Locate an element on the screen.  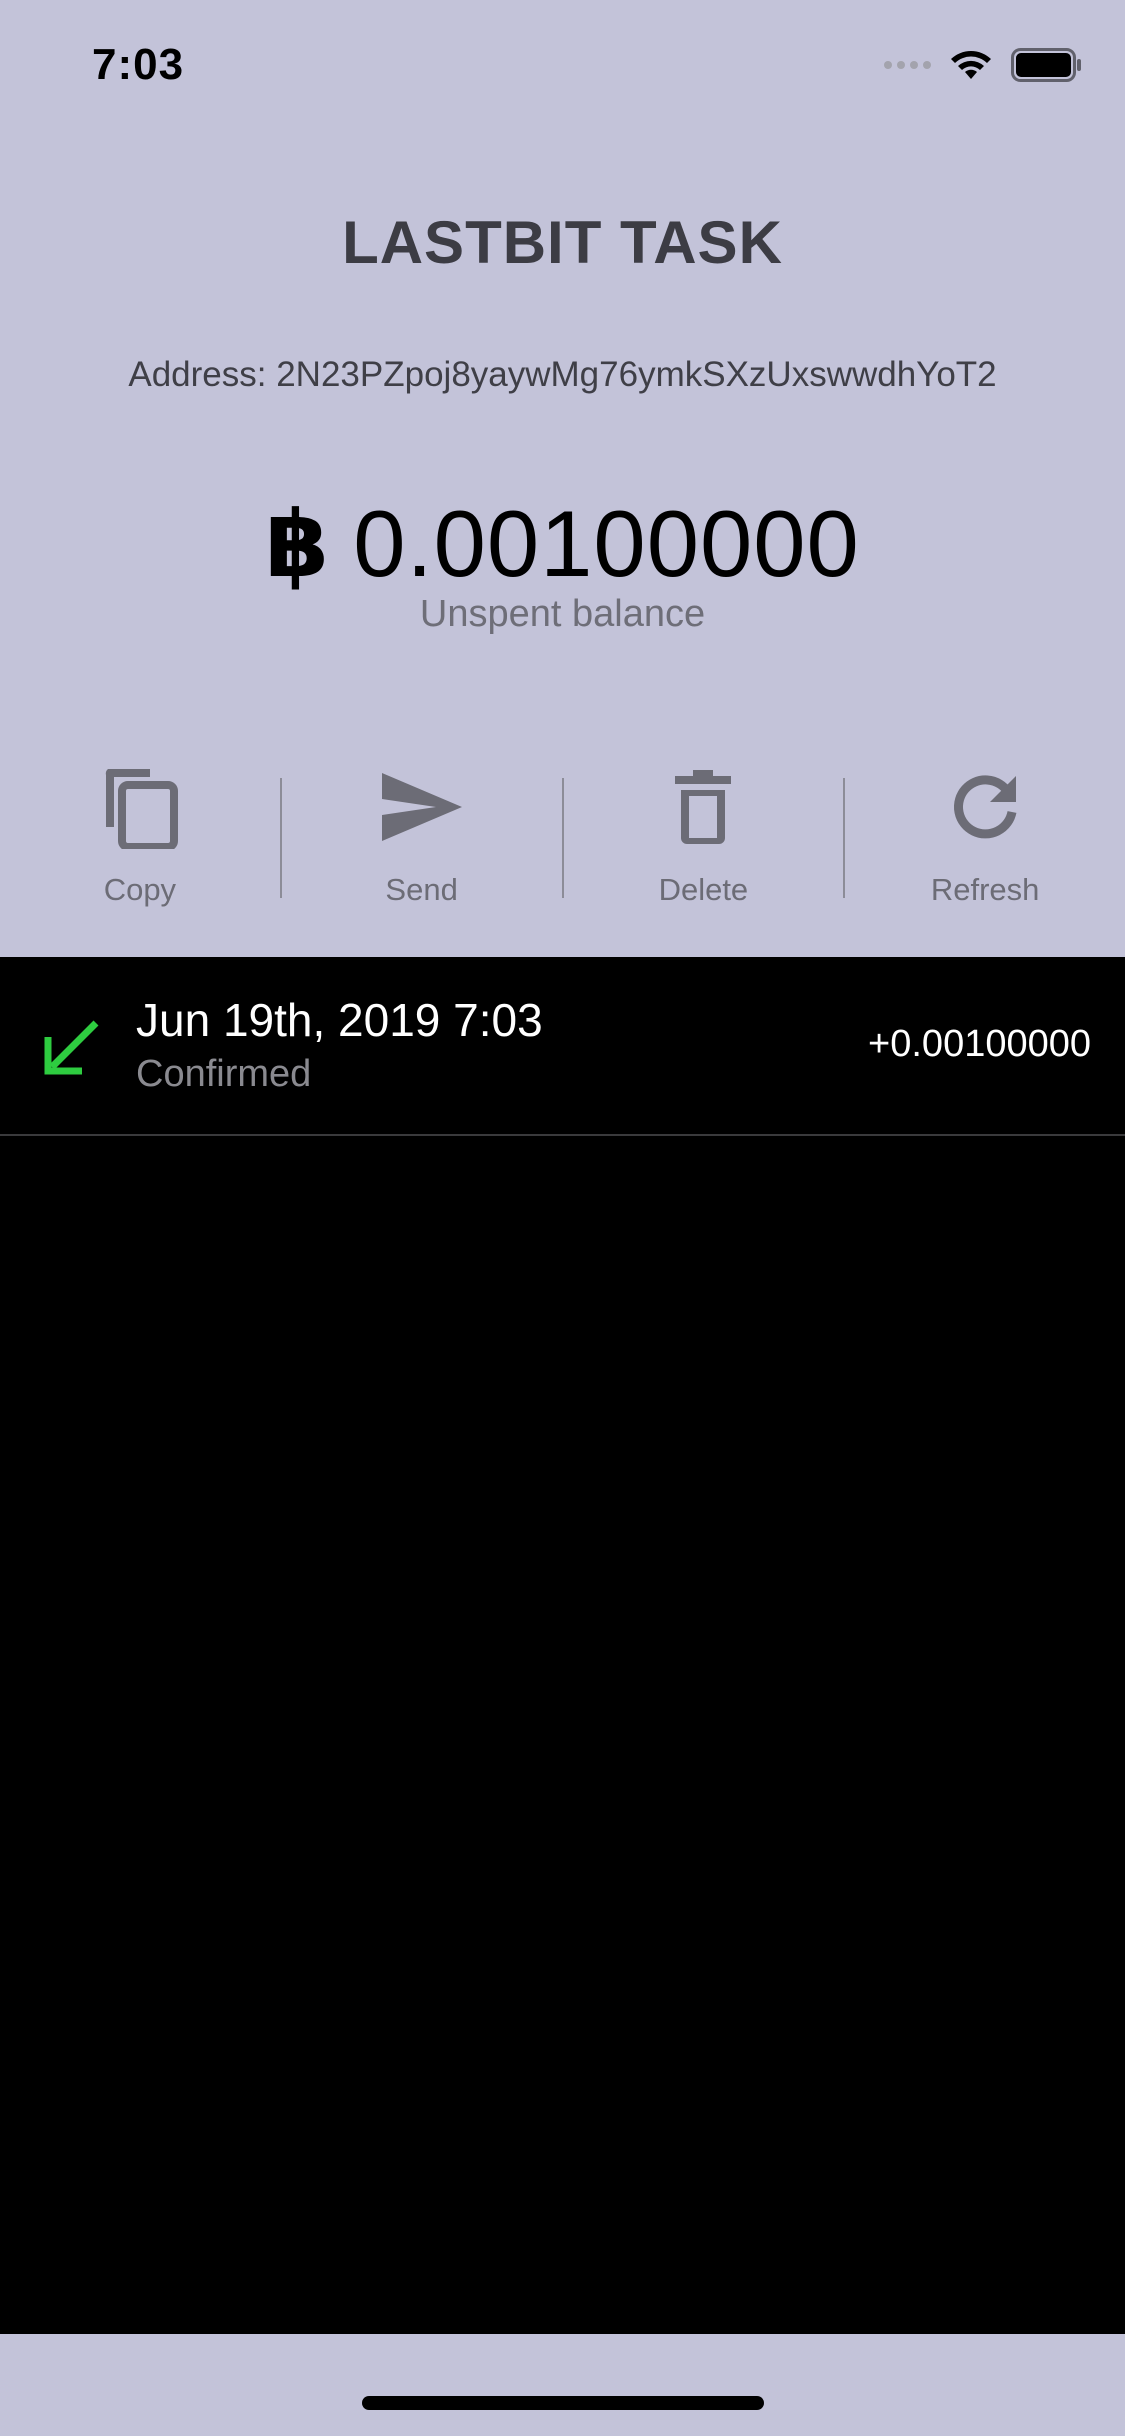
send-button: Send is located at coordinates (422, 837).